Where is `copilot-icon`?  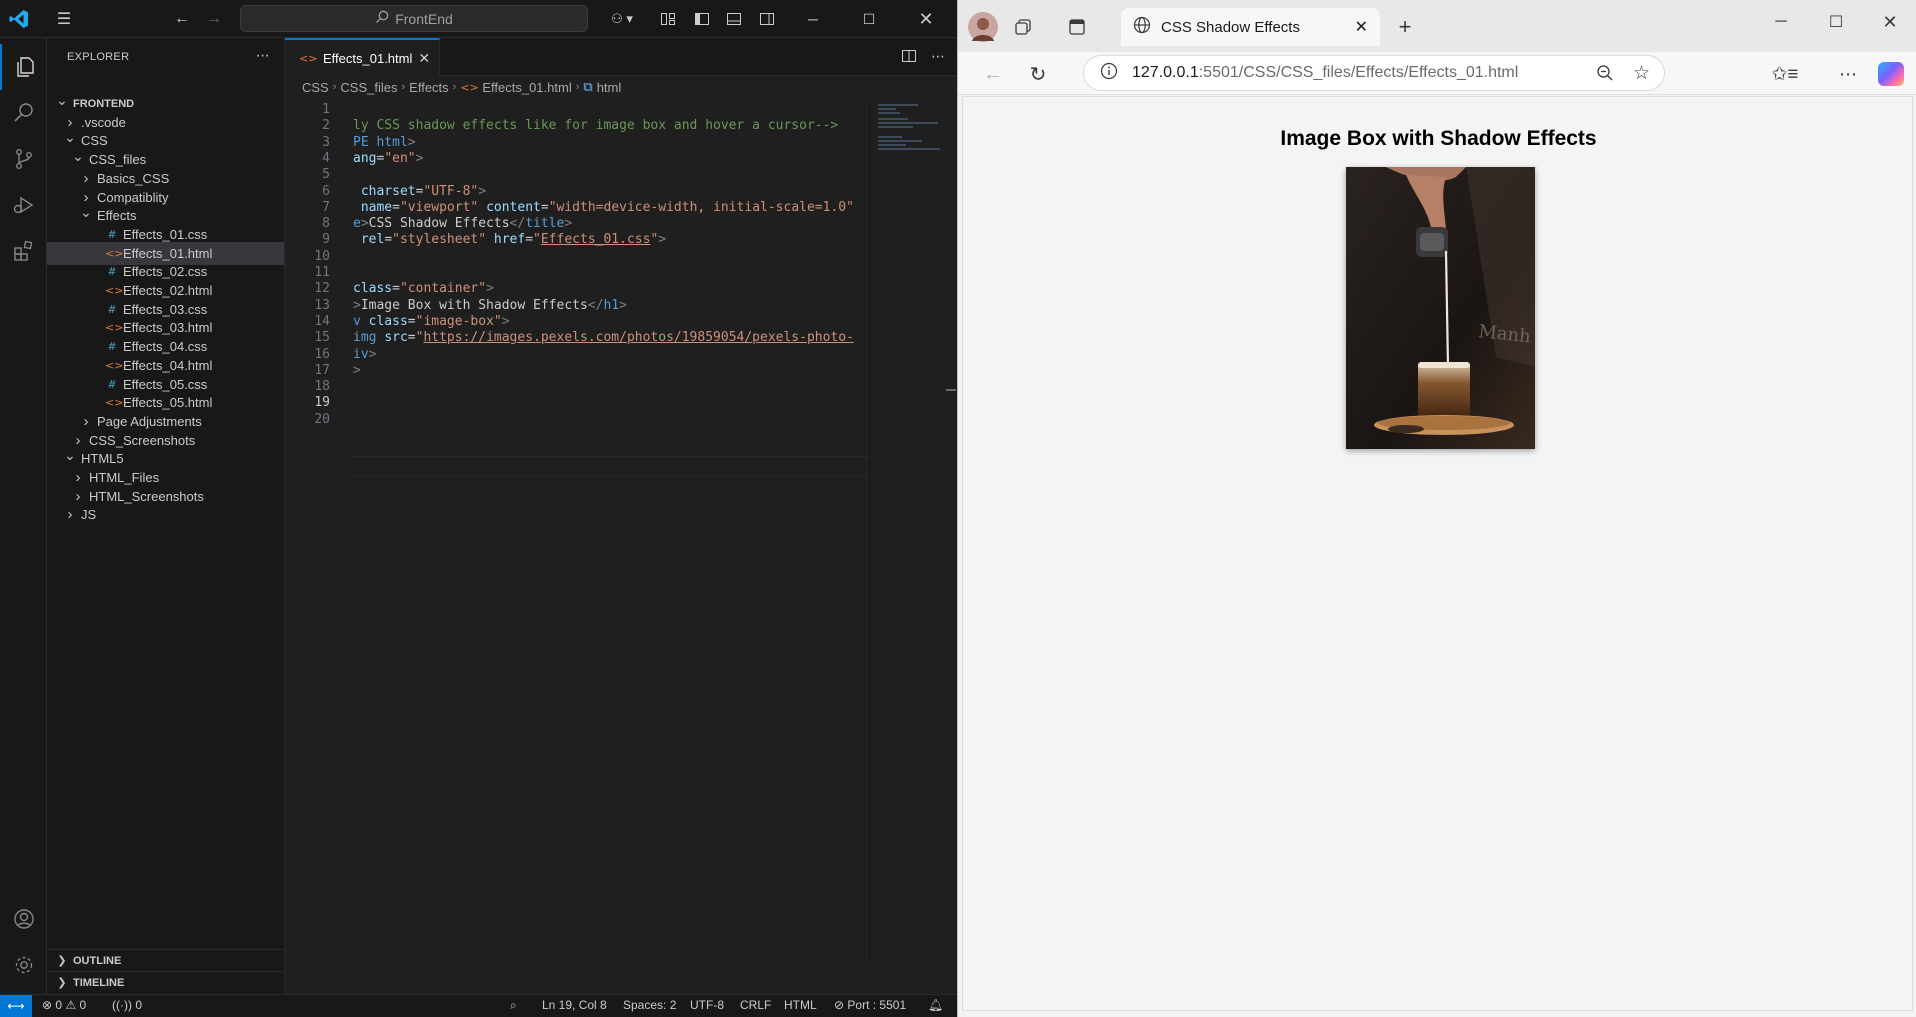 copilot-icon is located at coordinates (1891, 74).